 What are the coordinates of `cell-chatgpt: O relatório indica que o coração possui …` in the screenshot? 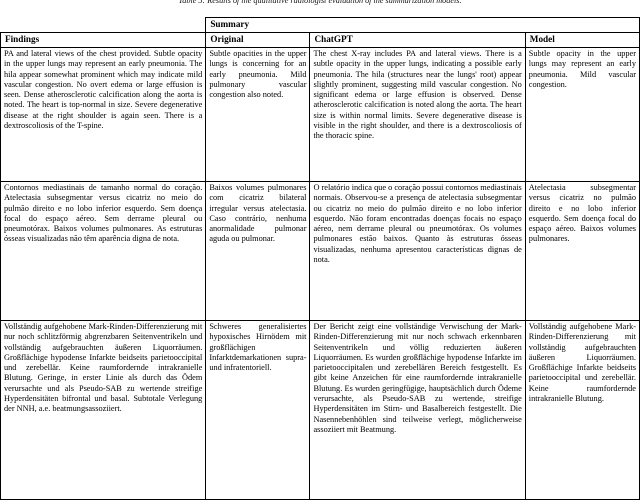 It's located at (417, 251).